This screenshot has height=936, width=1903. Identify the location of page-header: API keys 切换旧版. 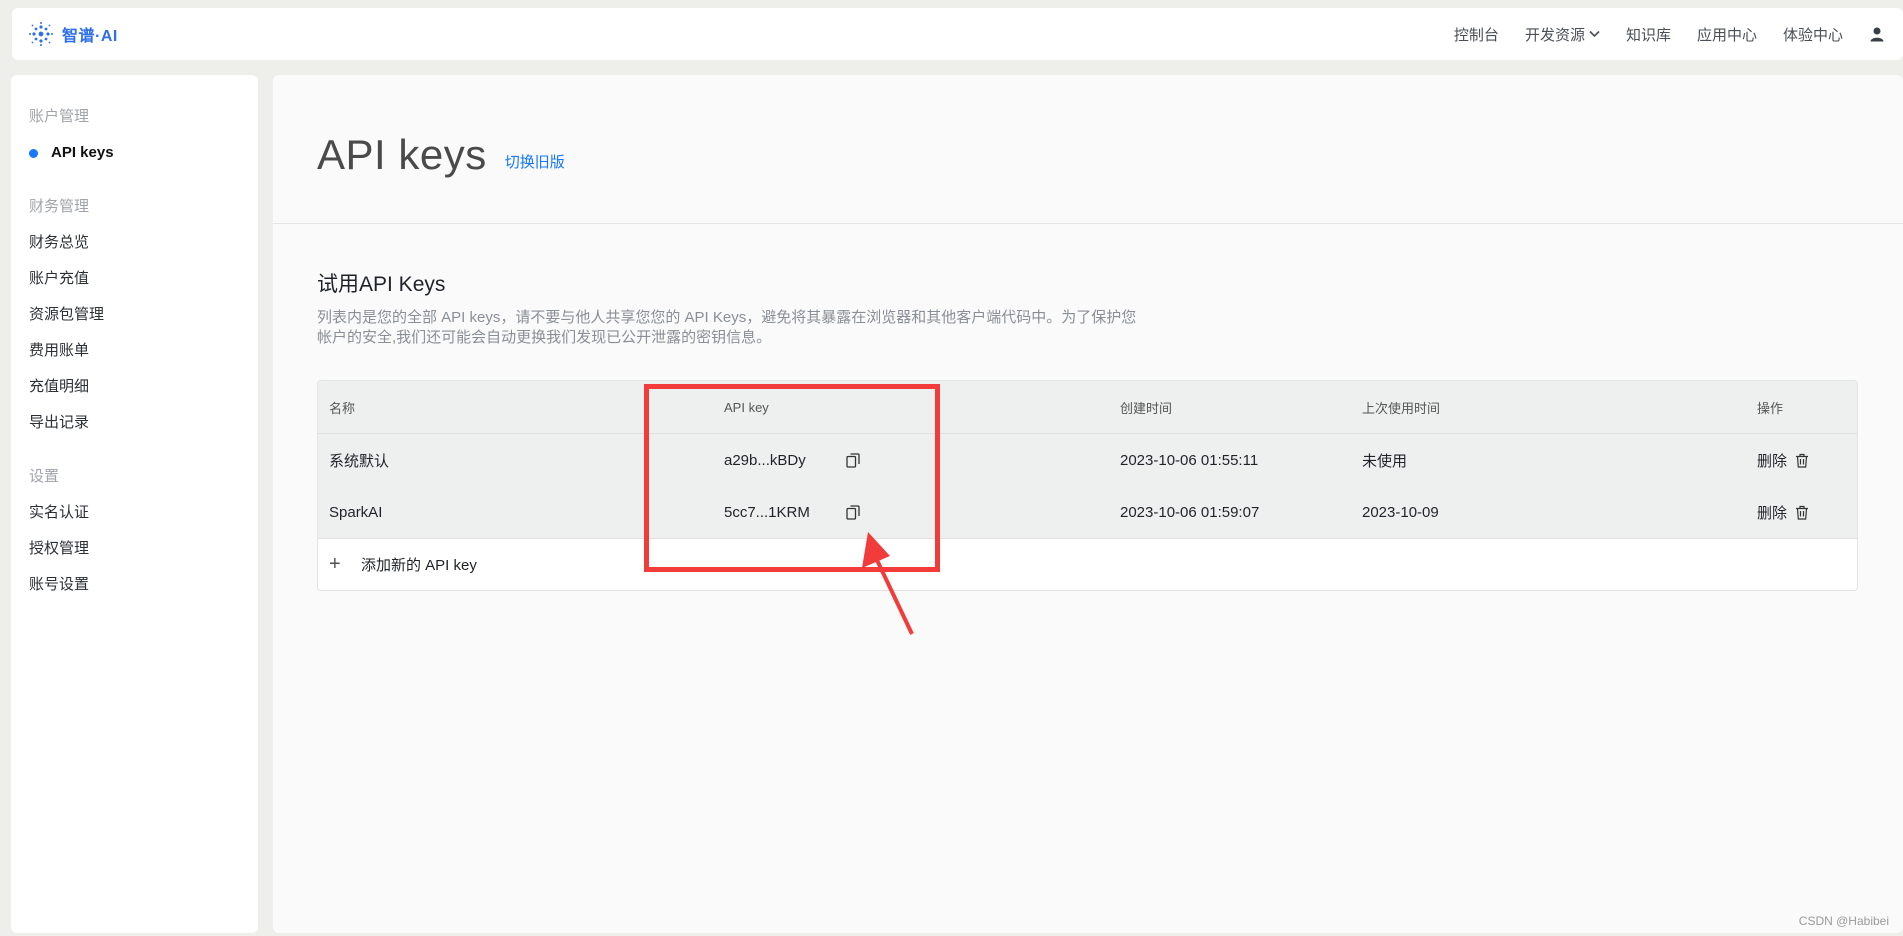
(1088, 149).